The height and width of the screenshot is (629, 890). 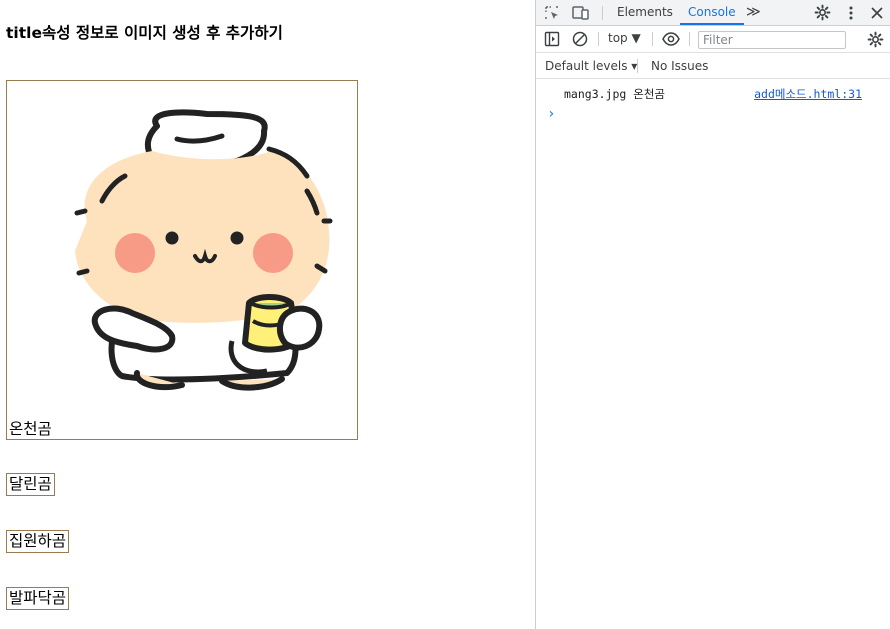 What do you see at coordinates (645, 12) in the screenshot?
I see `tab-elements: Elements` at bounding box center [645, 12].